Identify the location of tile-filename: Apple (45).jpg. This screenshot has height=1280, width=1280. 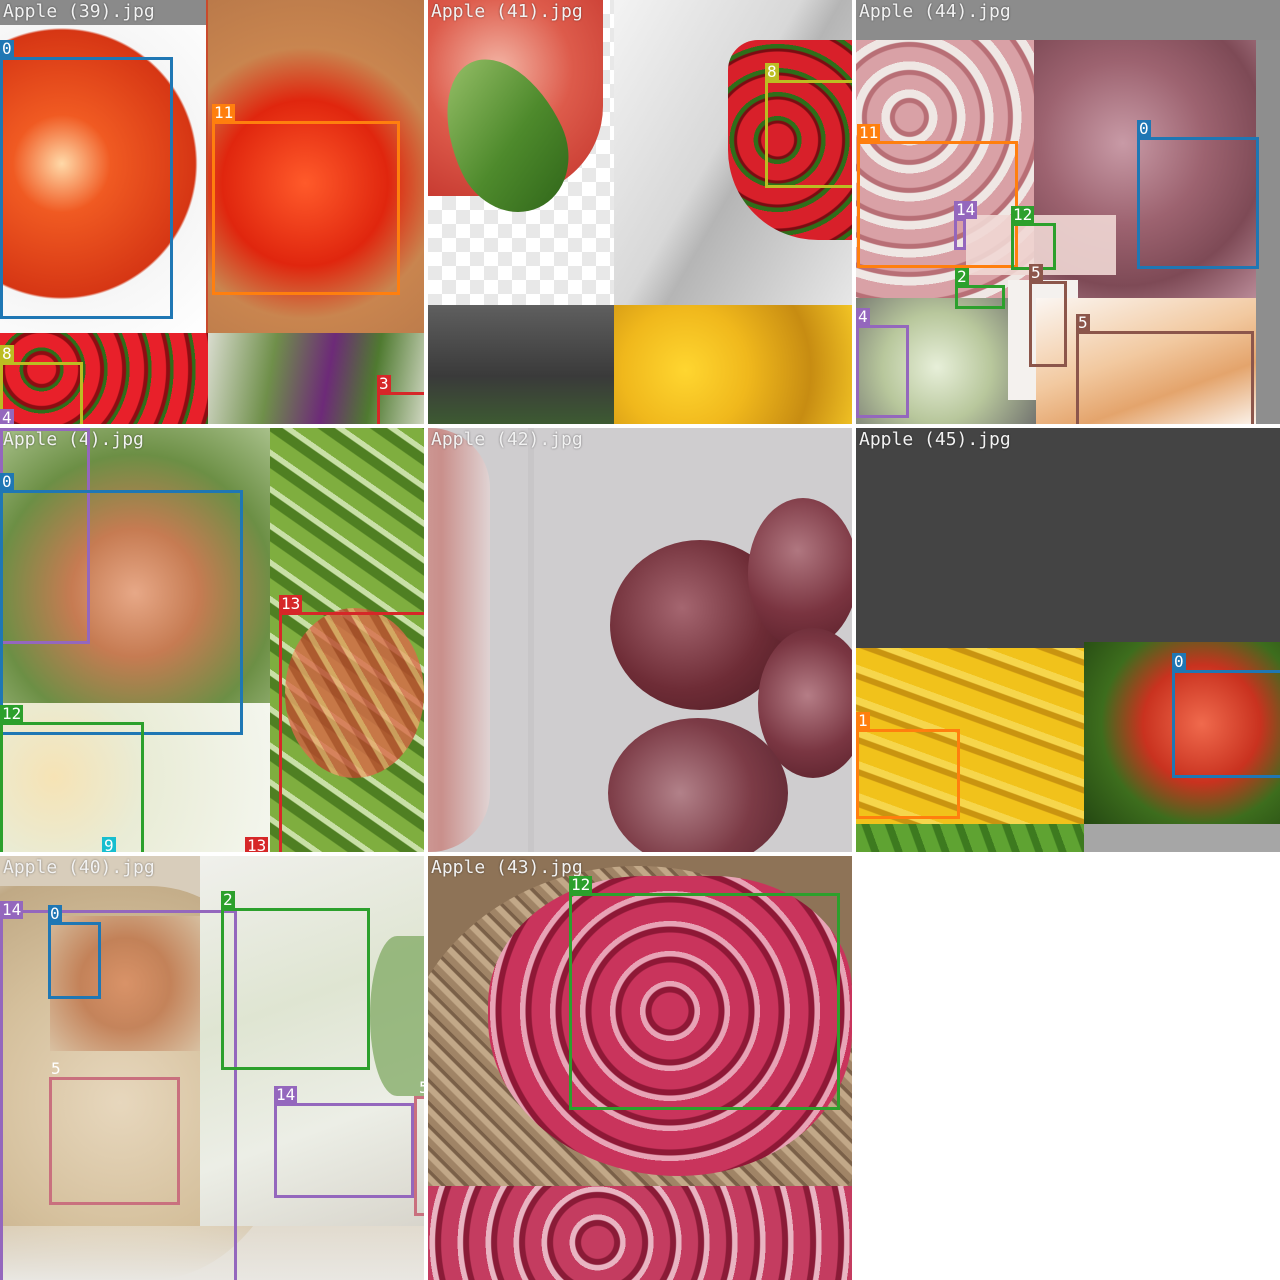
(935, 439).